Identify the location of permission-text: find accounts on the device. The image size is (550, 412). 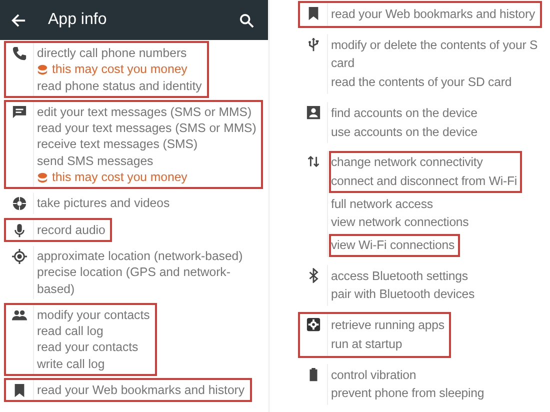
(404, 113).